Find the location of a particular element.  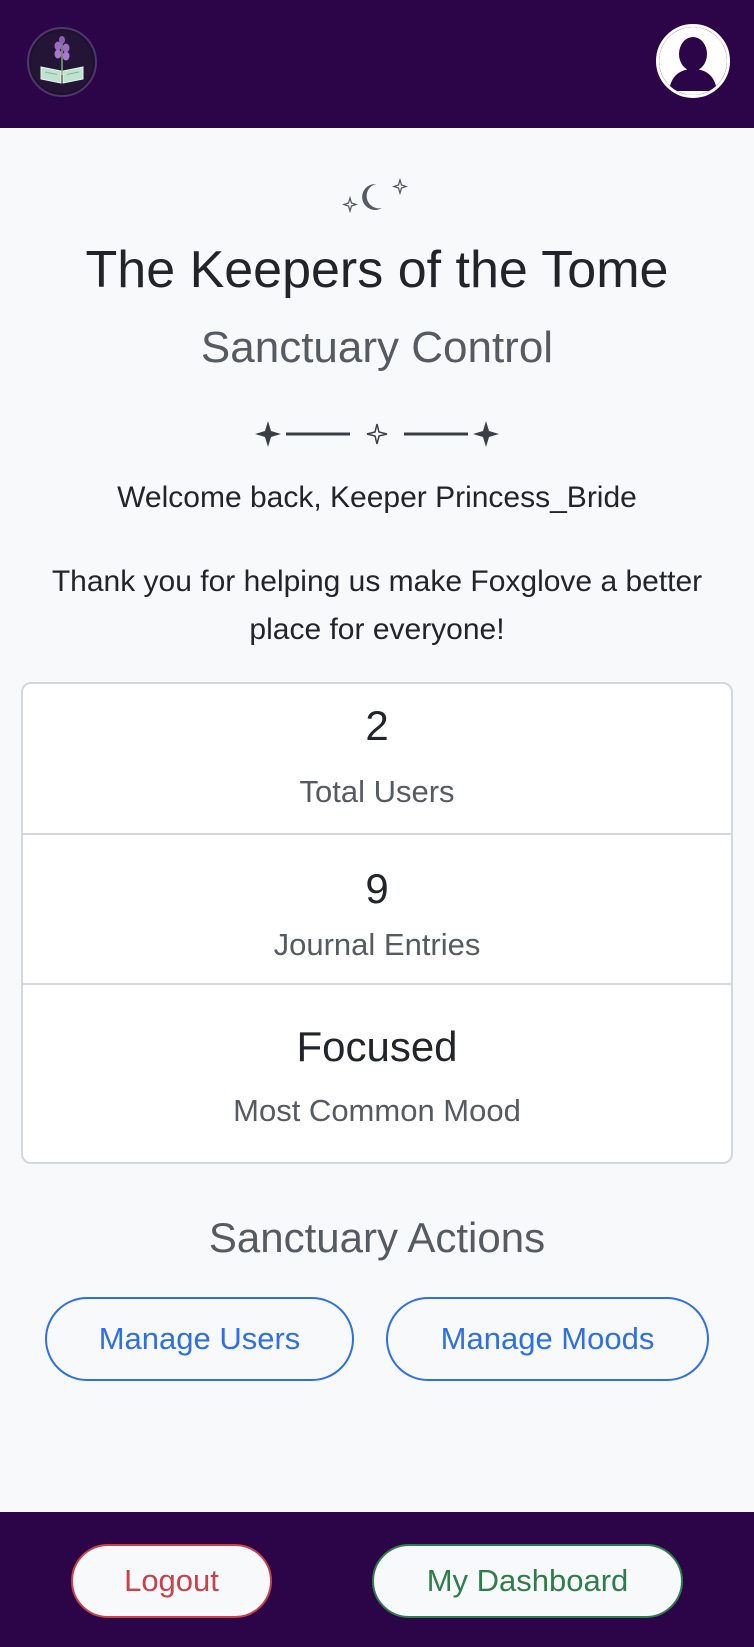

manage-users-button: Manage Users is located at coordinates (199, 1339).